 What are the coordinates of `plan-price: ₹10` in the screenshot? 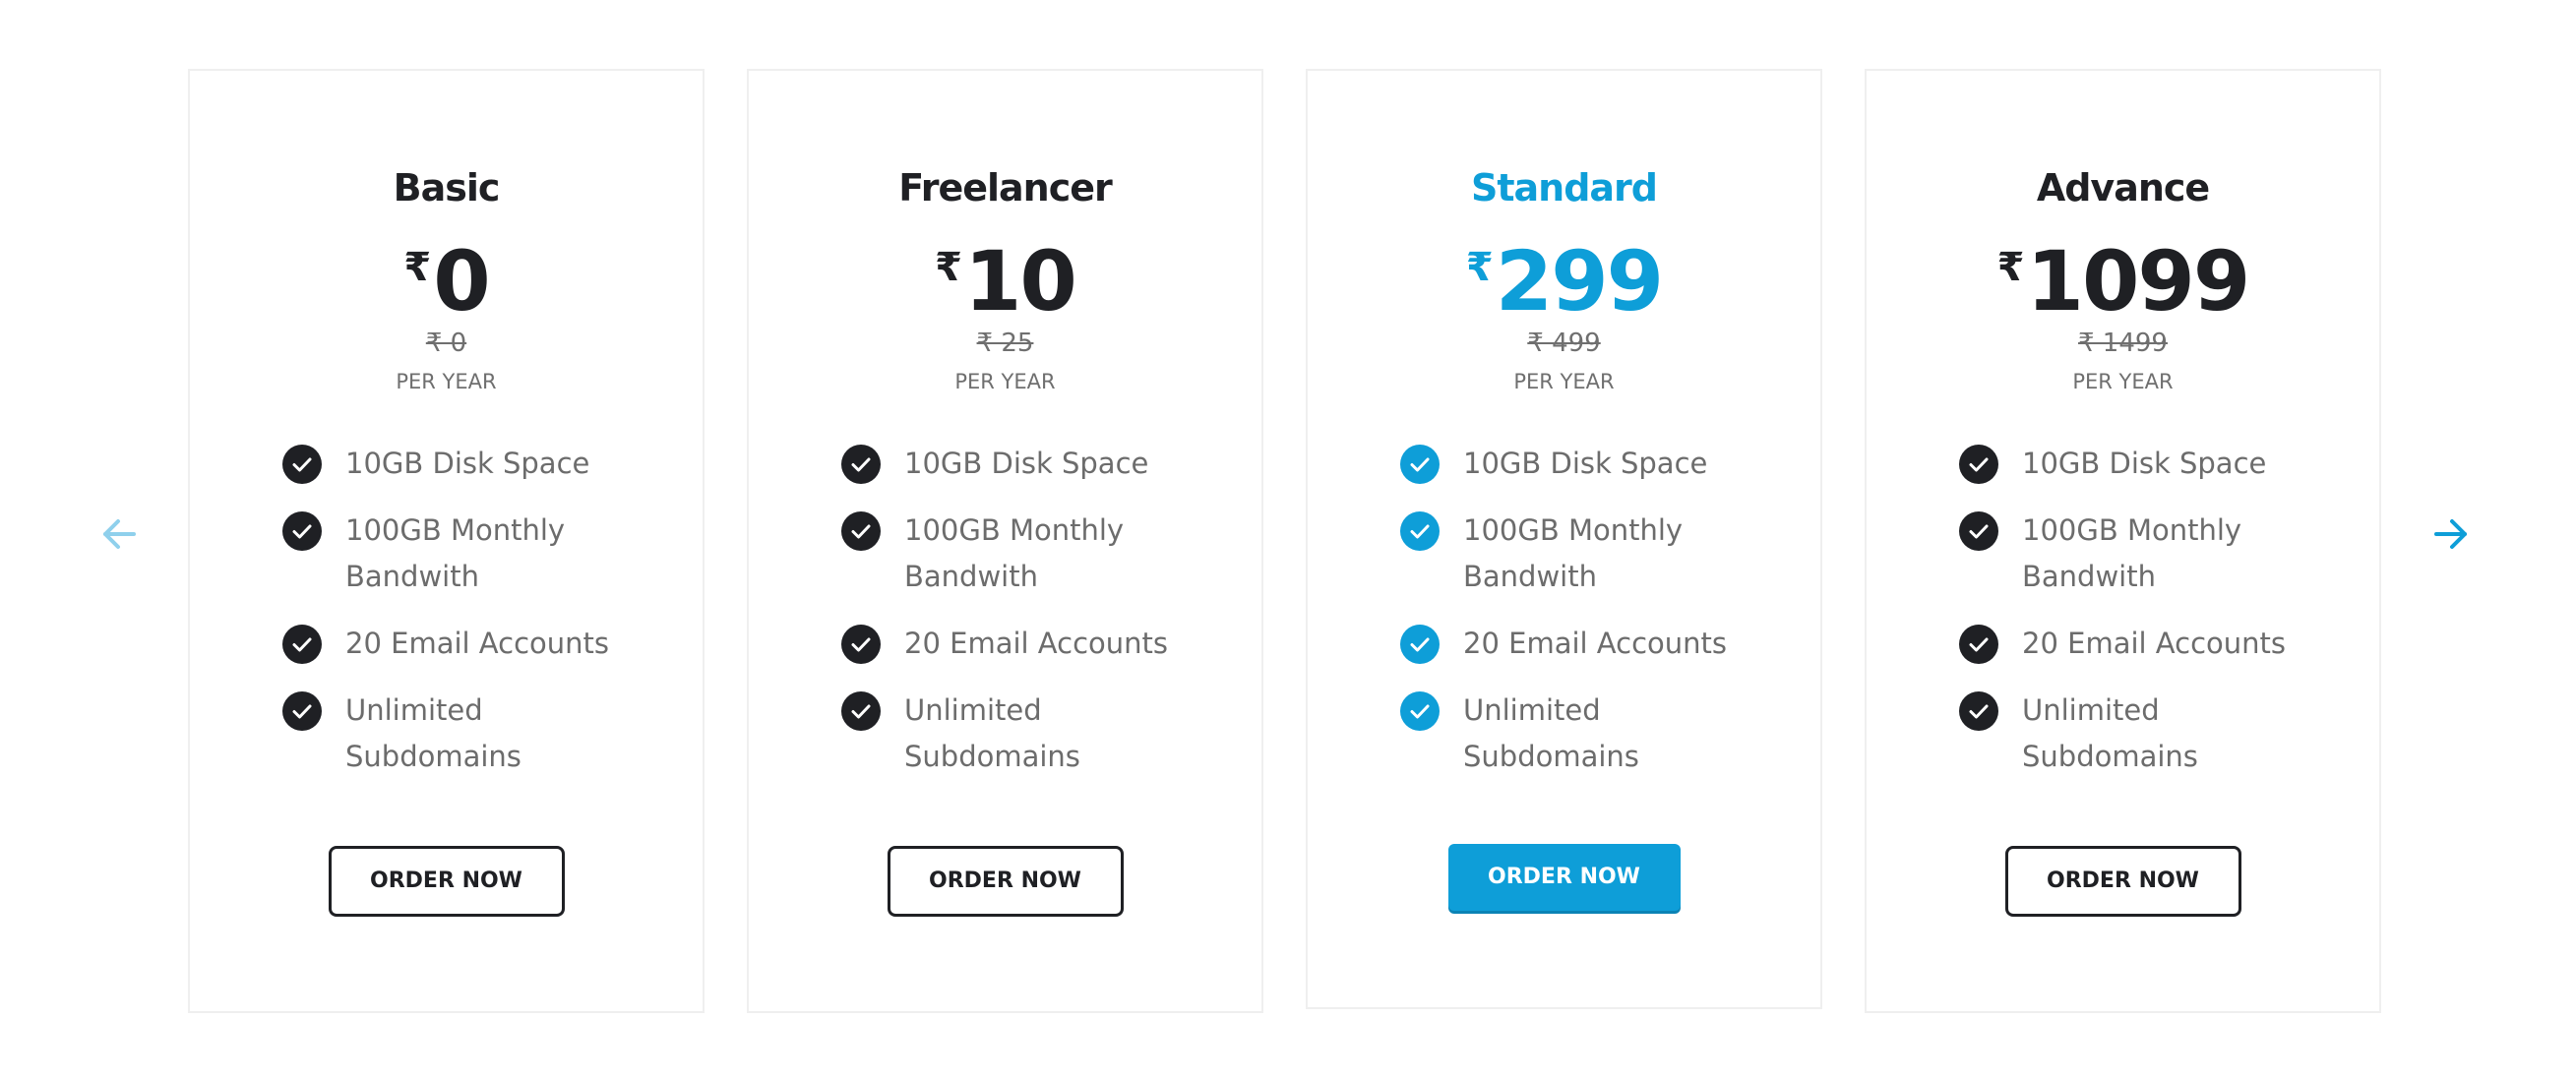 It's located at (1005, 281).